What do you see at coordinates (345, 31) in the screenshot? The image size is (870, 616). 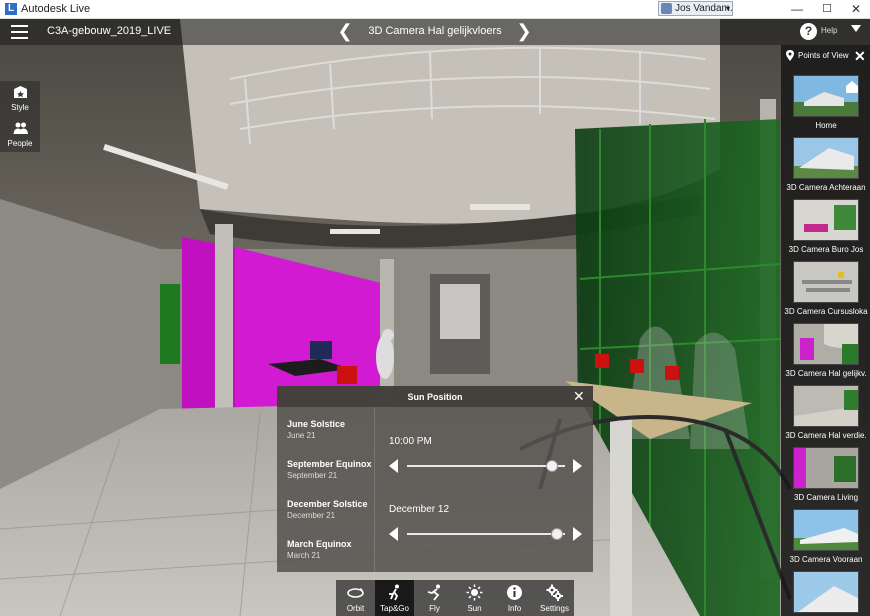 I see `previous-view-button: ❮` at bounding box center [345, 31].